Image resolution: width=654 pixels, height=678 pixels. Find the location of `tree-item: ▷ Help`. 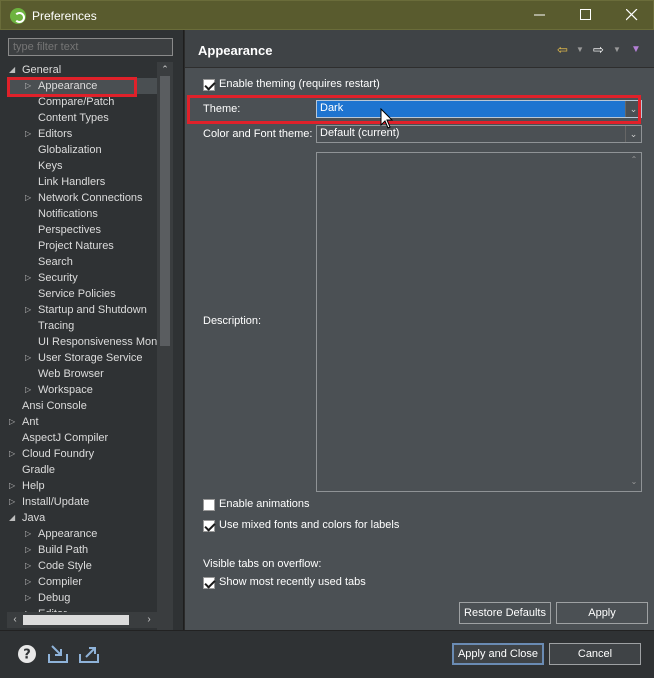

tree-item: ▷ Help is located at coordinates (82, 486).